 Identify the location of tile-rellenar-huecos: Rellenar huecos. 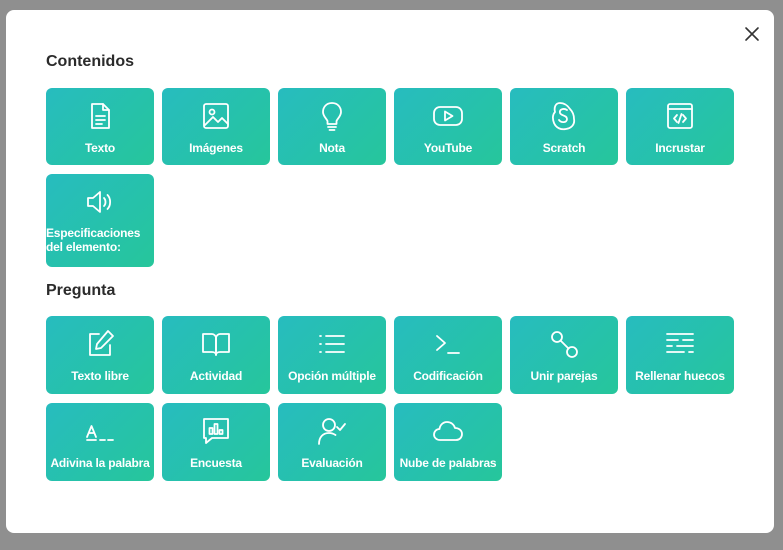
(680, 355).